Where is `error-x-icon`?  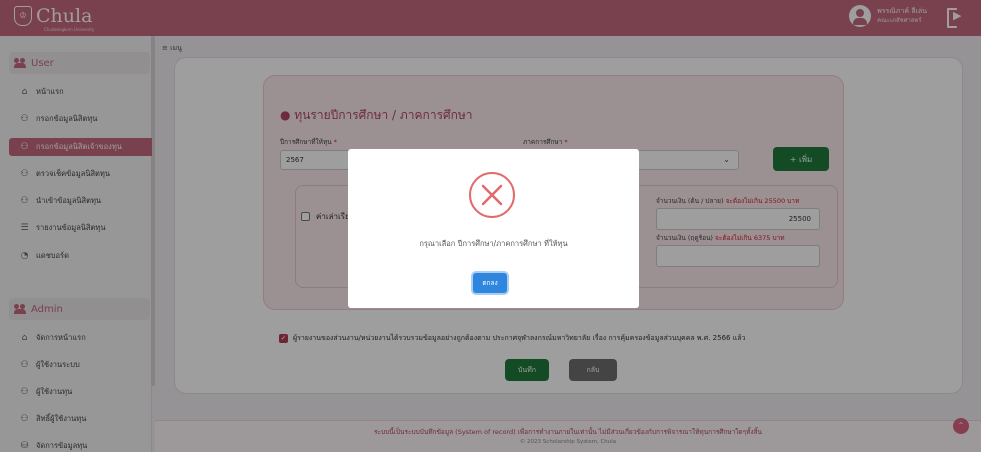 error-x-icon is located at coordinates (492, 195).